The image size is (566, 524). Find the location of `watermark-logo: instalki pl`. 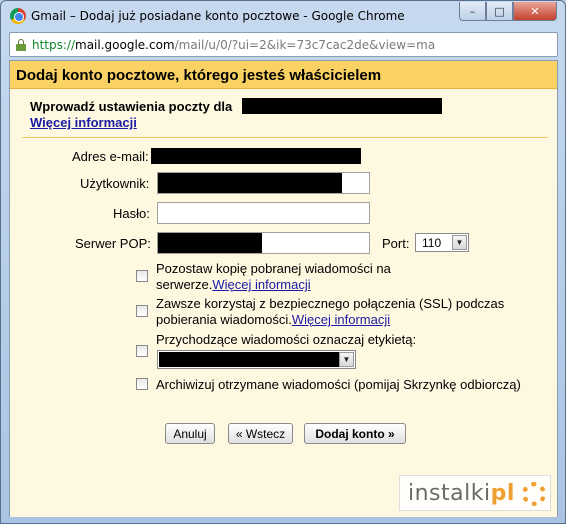

watermark-logo: instalki pl is located at coordinates (475, 493).